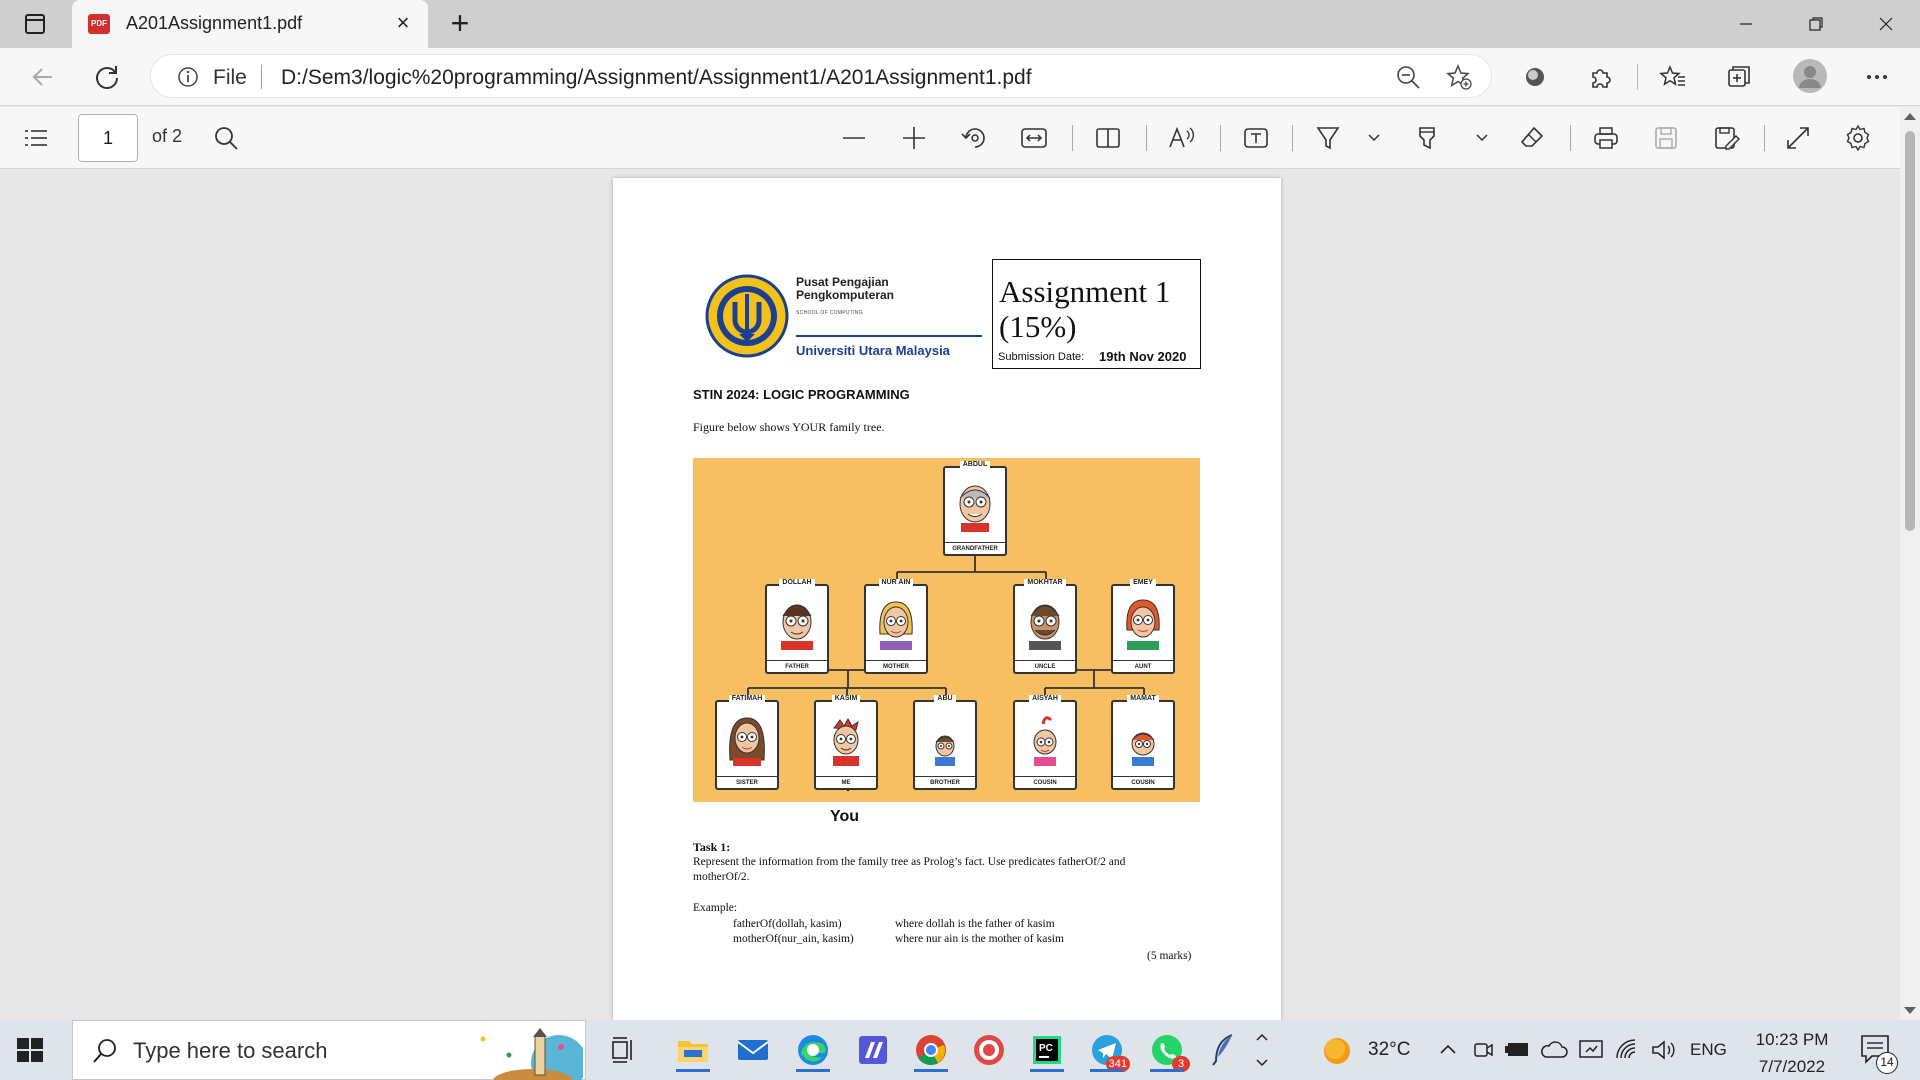  What do you see at coordinates (1532, 138) in the screenshot?
I see `eraser-icon` at bounding box center [1532, 138].